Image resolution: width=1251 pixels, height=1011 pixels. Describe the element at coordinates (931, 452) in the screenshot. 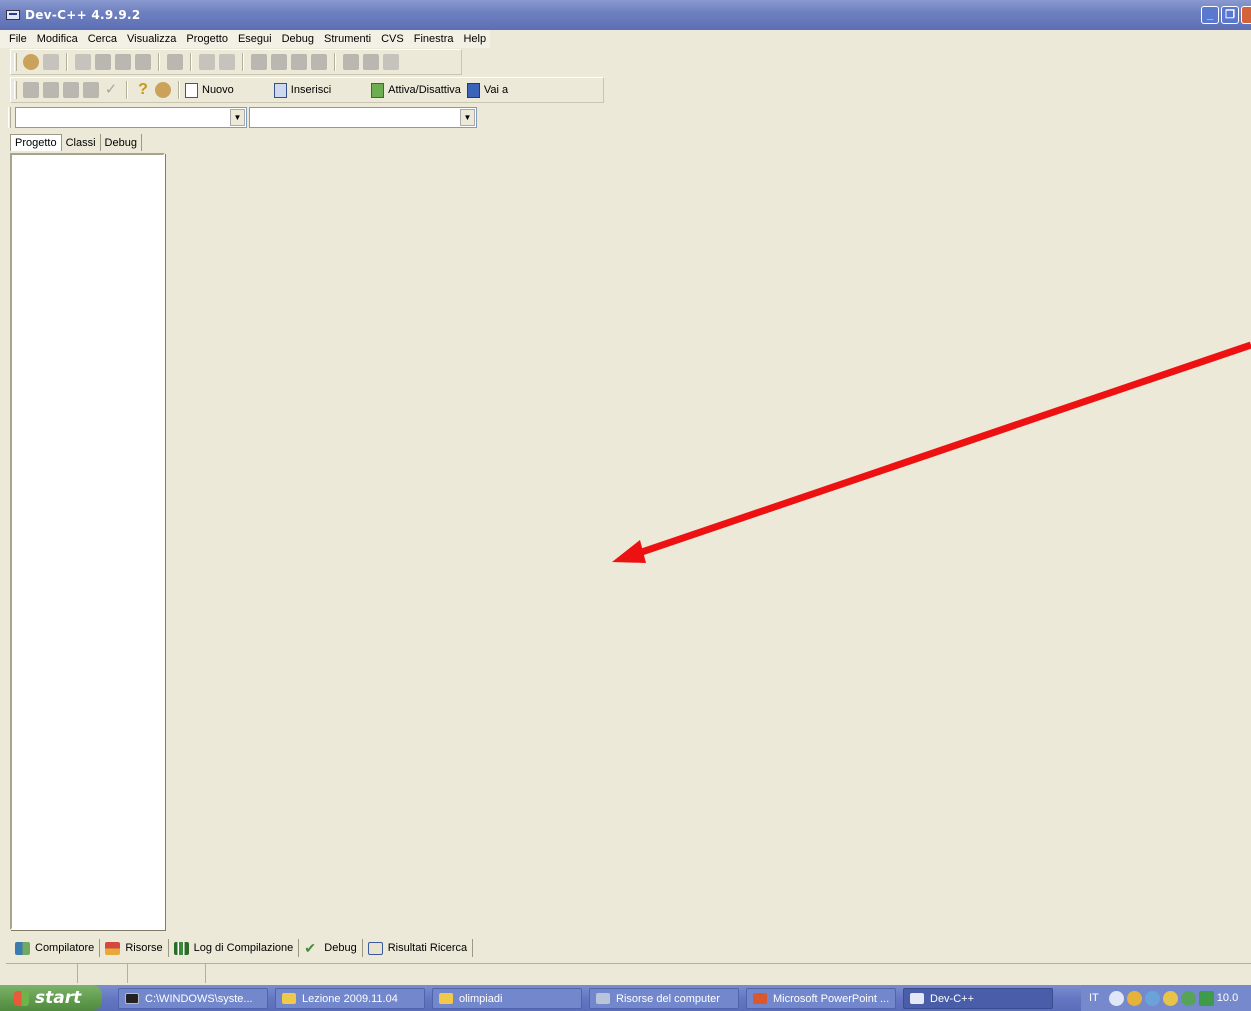

I see `annotation-arrow` at that location.